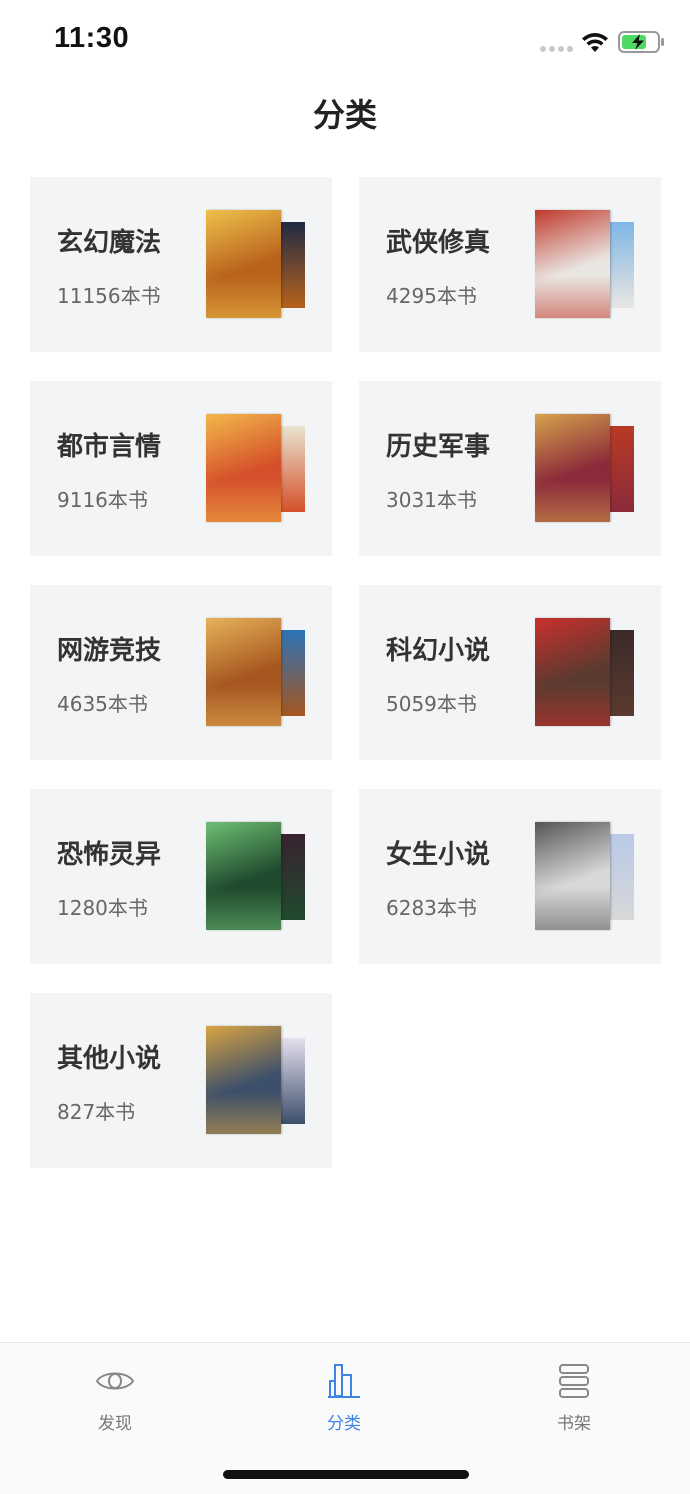 The width and height of the screenshot is (690, 1494). What do you see at coordinates (109, 296) in the screenshot?
I see `category-book-count: 11156本书` at bounding box center [109, 296].